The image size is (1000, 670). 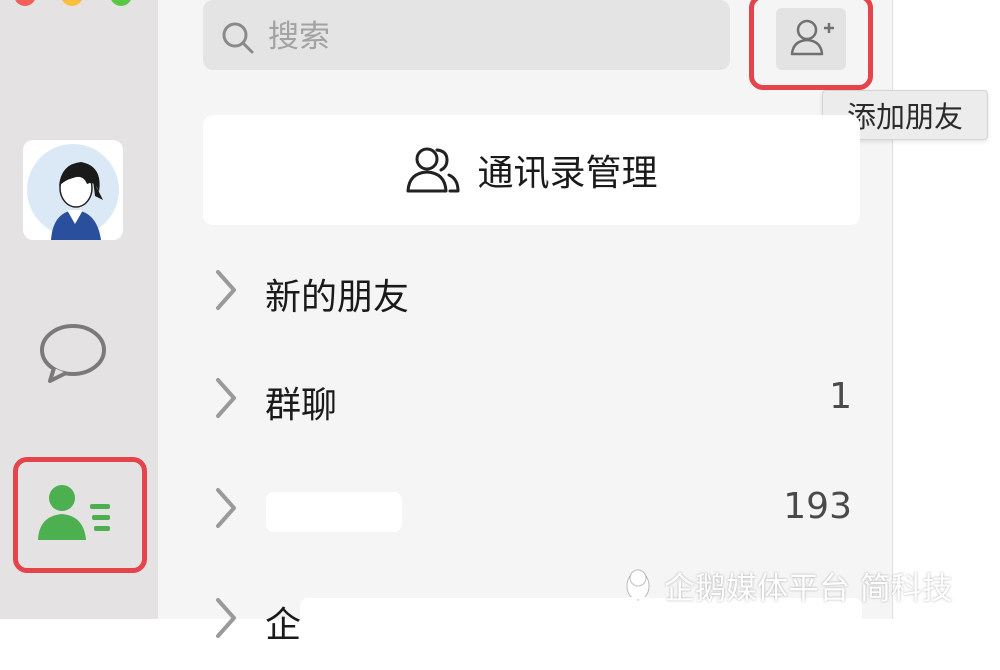 I want to click on list-item-count: 193, so click(x=817, y=506).